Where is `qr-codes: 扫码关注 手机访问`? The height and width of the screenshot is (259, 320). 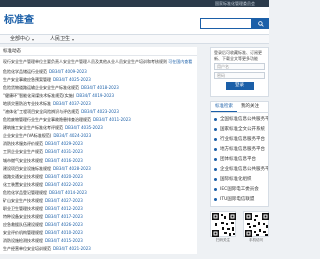 qr-codes: 扫码关注 手机访问 is located at coordinates (239, 227).